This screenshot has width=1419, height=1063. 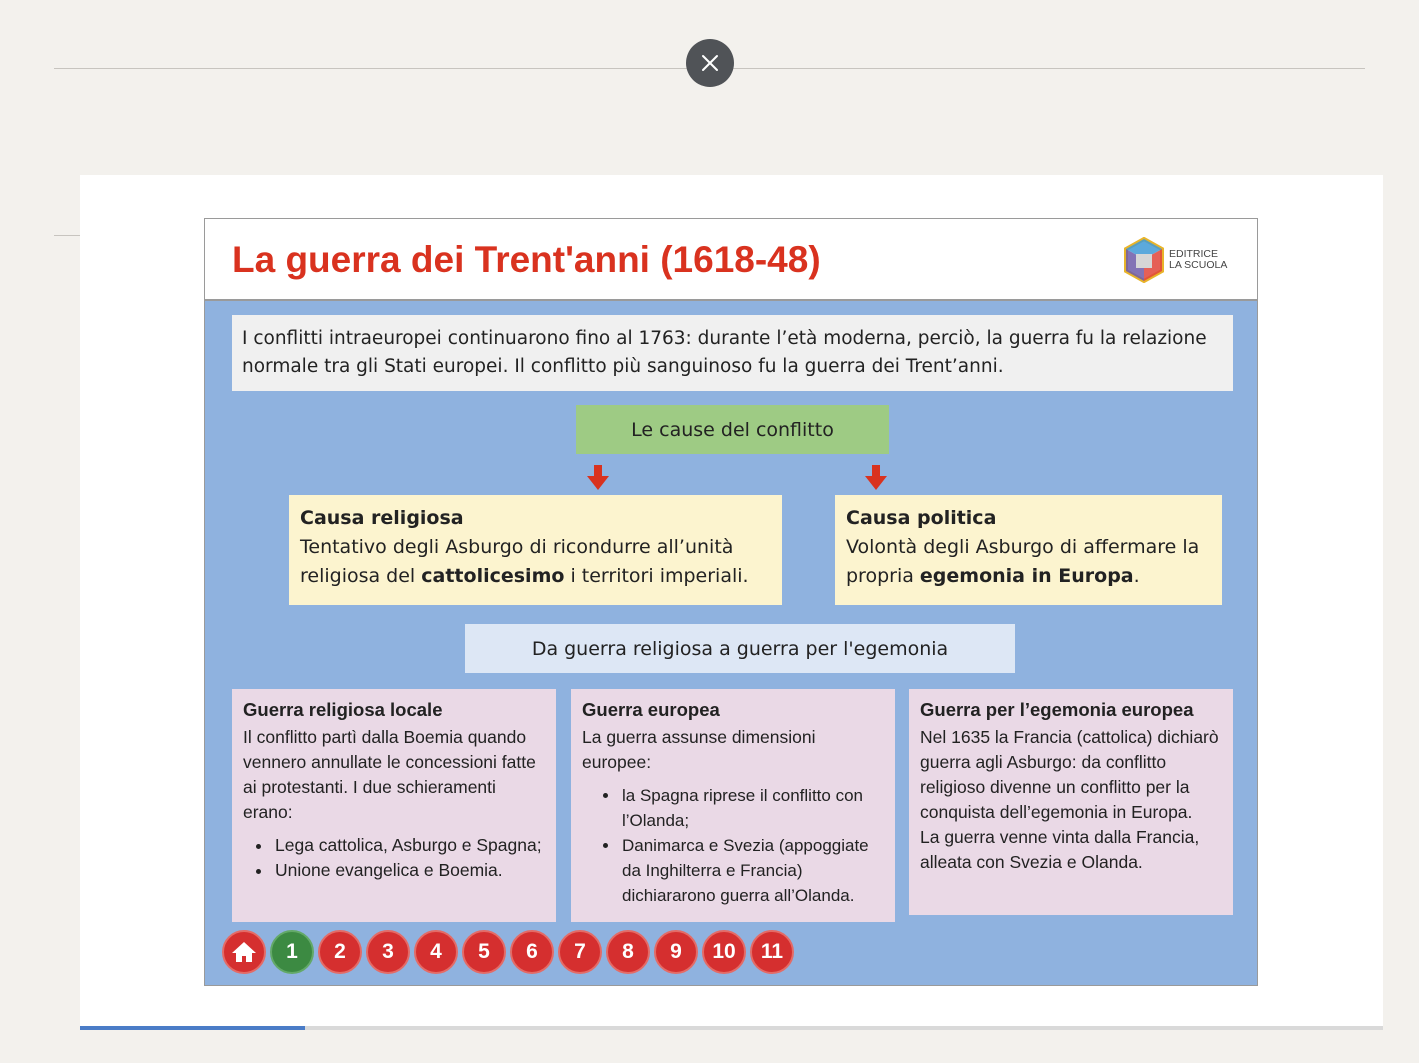 I want to click on logo-text: EDITRICE LA SCUOLA, so click(x=1198, y=260).